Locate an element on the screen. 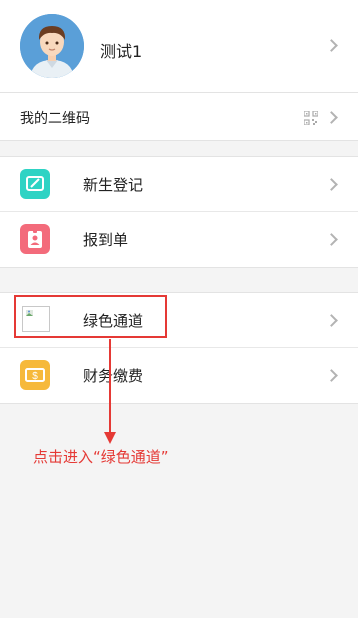 The image size is (358, 618). qr-code-label: 我的二维码 is located at coordinates (55, 119).